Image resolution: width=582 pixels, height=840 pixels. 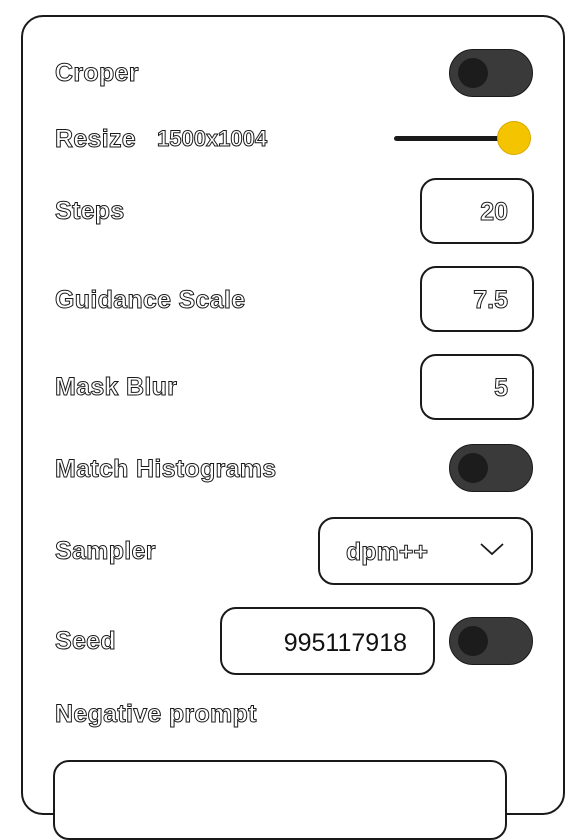 I want to click on mask-blur-value: 5, so click(x=501, y=388).